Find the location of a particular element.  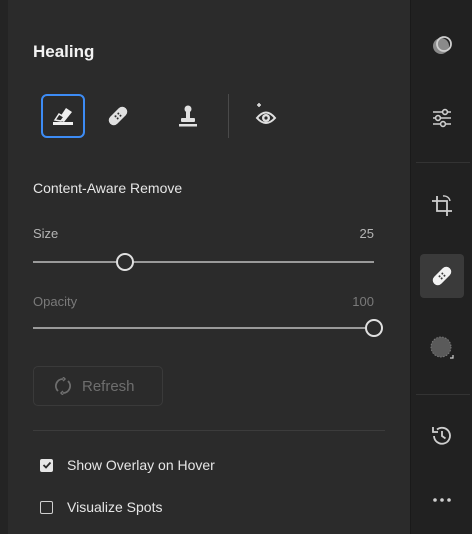

mask-icon is located at coordinates (442, 45).